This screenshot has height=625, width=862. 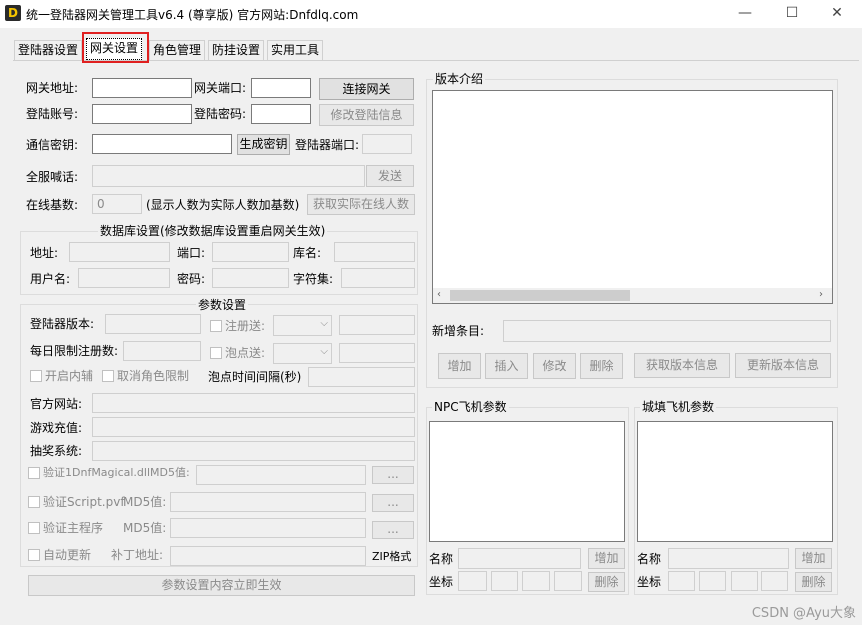 What do you see at coordinates (504, 581) in the screenshot?
I see `npc-coord-y-input` at bounding box center [504, 581].